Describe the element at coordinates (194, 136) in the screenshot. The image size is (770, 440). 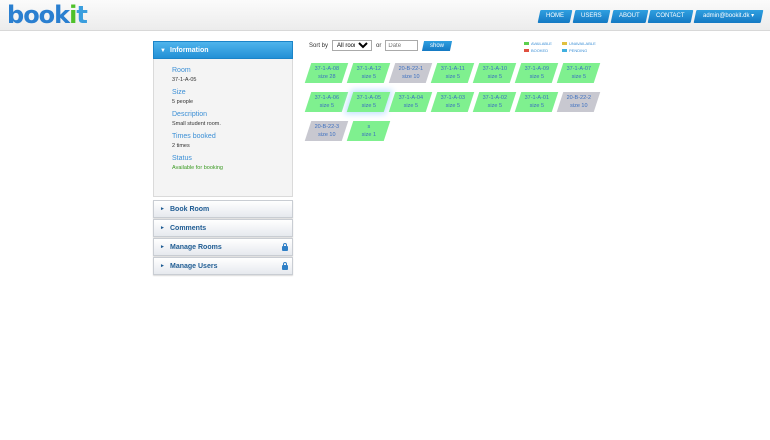
I see `times-booked-label: Times booked` at that location.